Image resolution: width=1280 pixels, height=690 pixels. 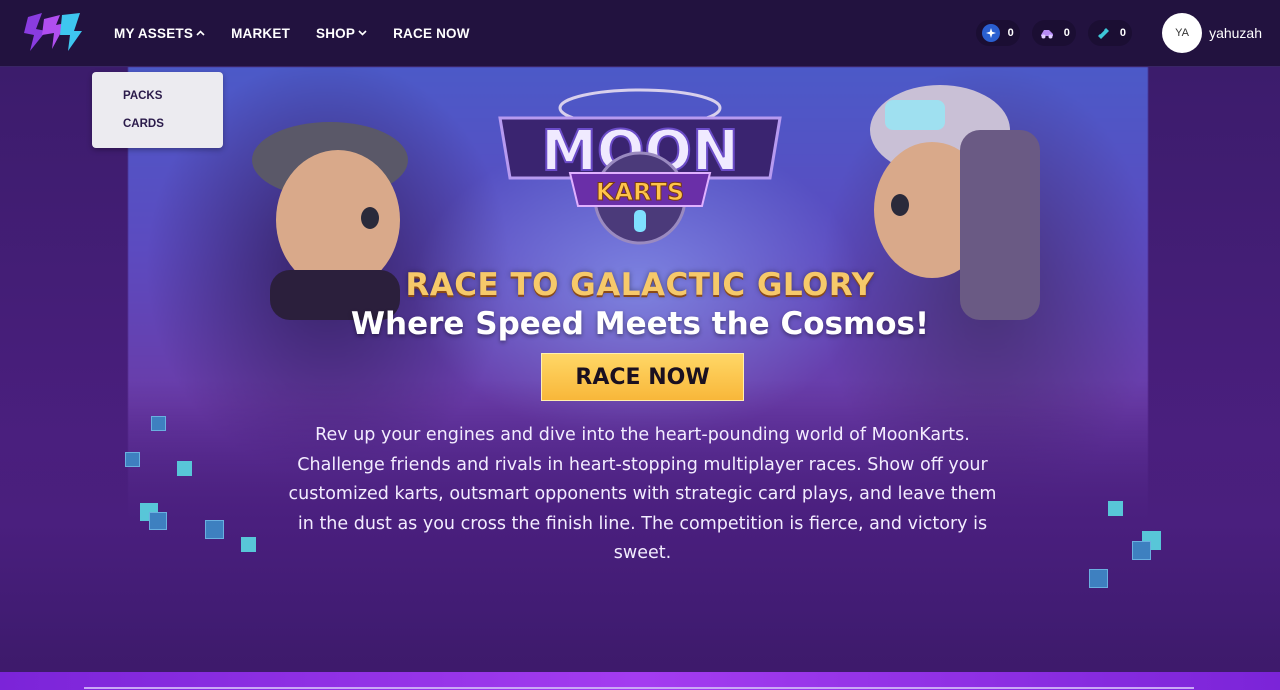 I want to click on kart-icon, so click(x=1047, y=33).